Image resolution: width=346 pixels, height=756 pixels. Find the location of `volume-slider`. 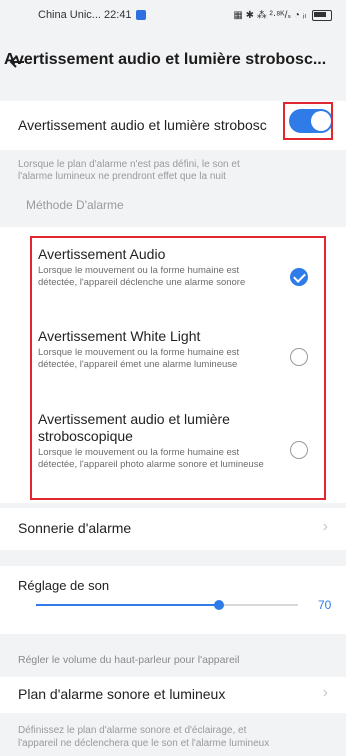

volume-slider is located at coordinates (167, 605).